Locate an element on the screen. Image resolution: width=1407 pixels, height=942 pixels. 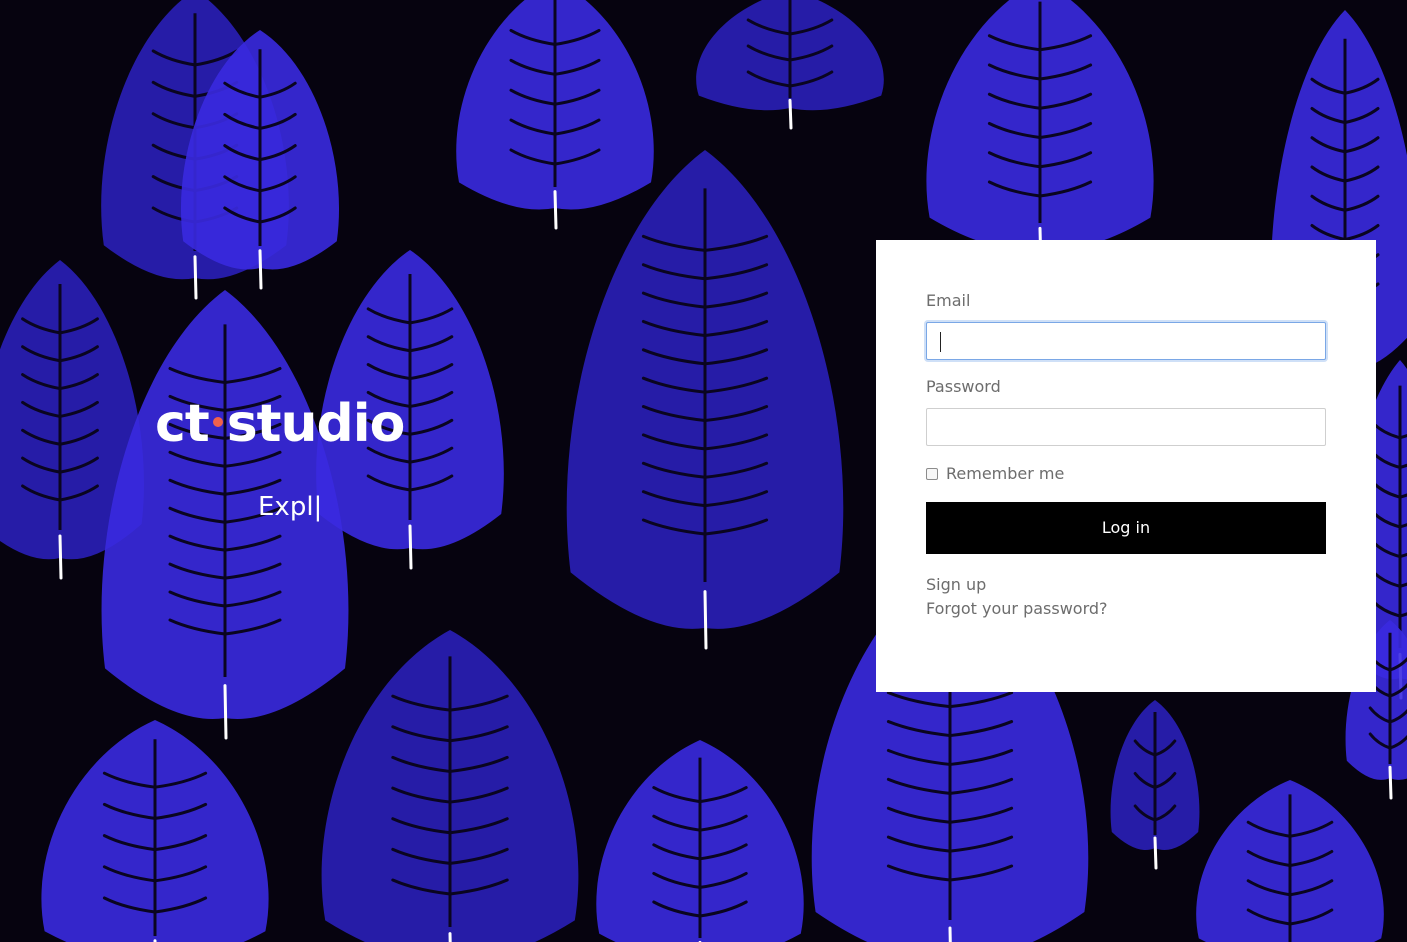
logo-dot-icon is located at coordinates (217, 422).